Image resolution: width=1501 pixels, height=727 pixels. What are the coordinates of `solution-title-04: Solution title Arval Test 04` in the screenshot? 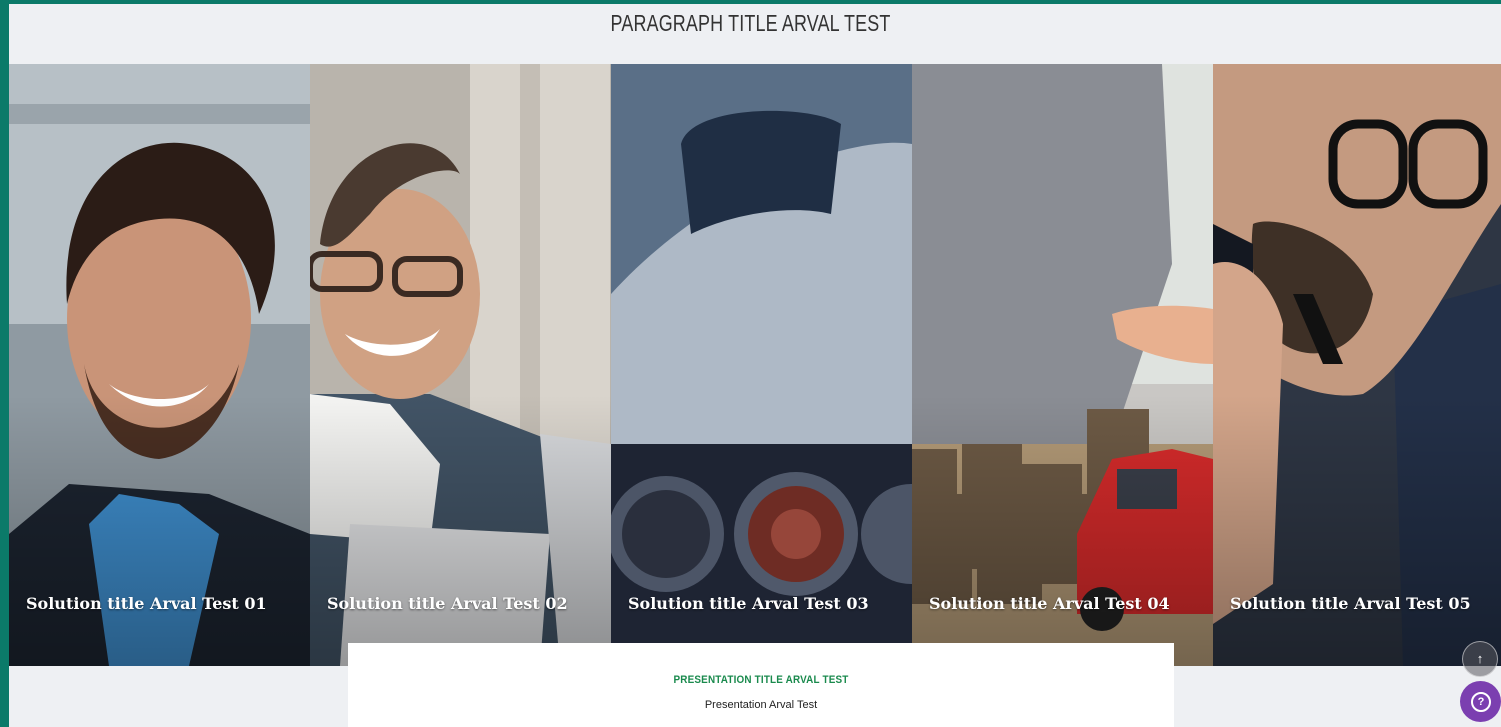 It's located at (1049, 603).